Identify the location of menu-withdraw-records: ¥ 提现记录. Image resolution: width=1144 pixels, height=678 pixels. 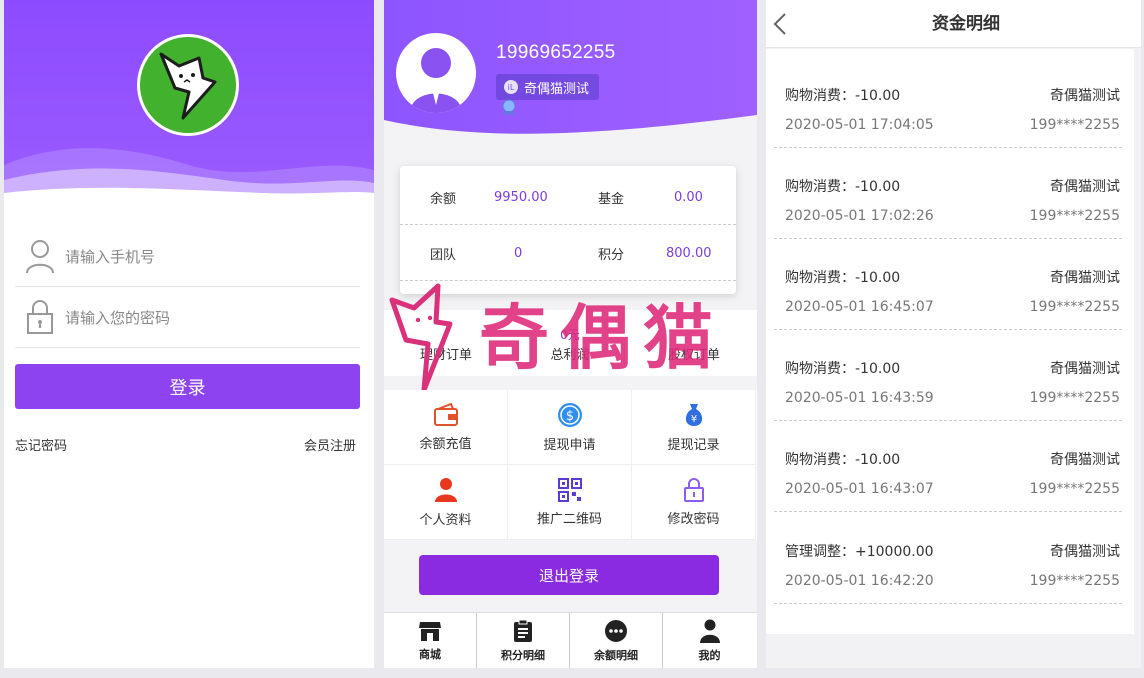
(694, 427).